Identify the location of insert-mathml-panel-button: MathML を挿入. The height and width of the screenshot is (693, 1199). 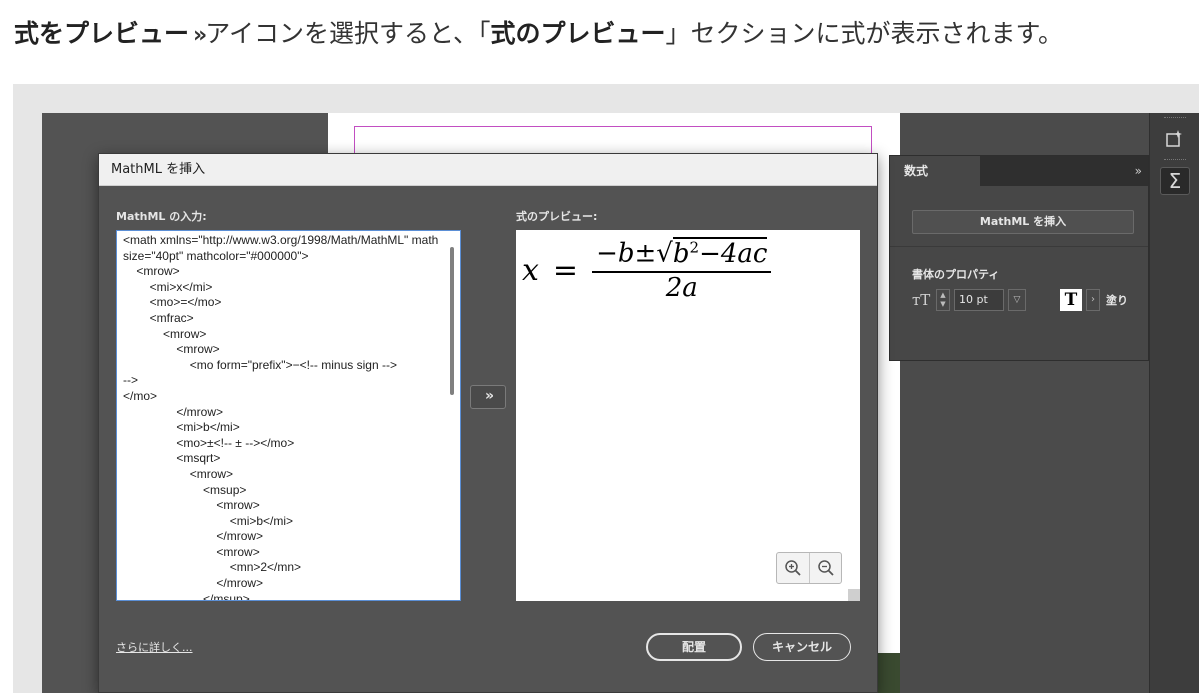
(1023, 222).